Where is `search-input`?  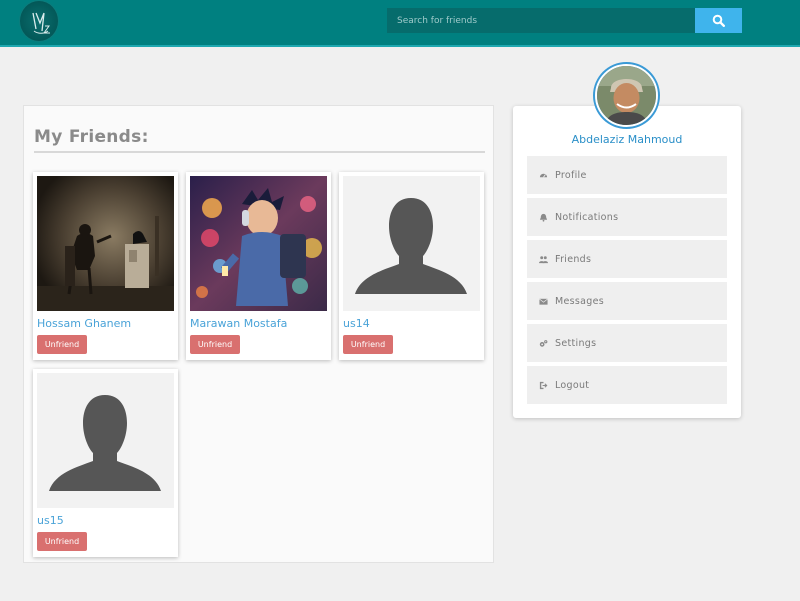
search-input is located at coordinates (541, 20).